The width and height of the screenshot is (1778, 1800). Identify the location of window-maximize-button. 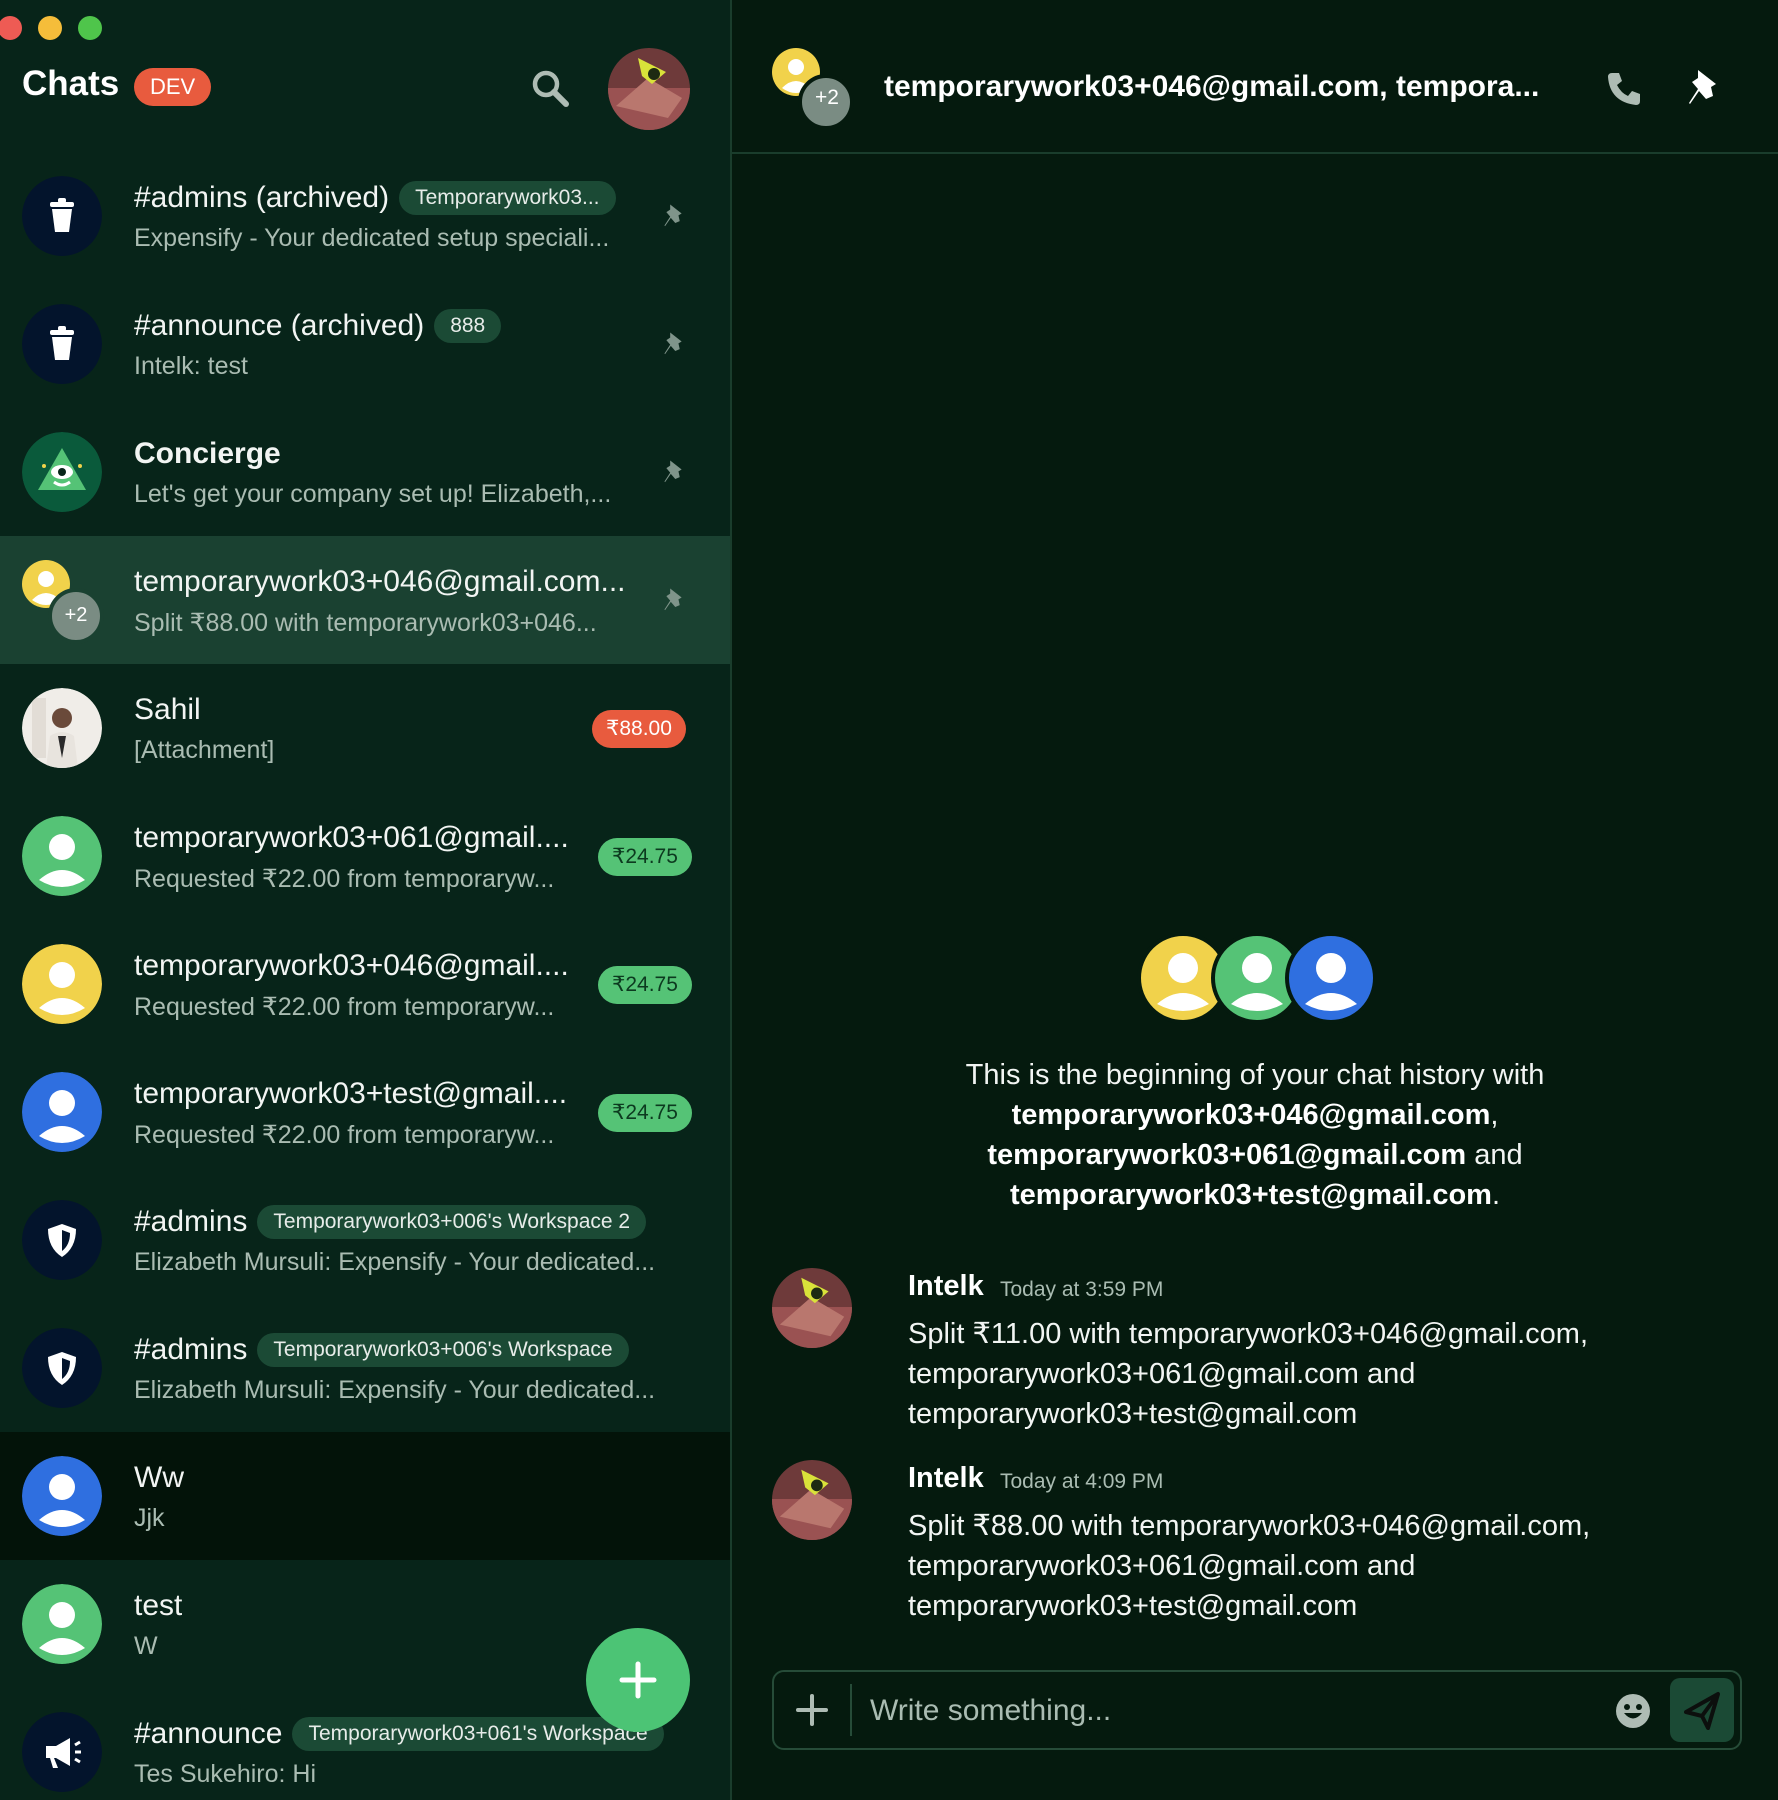
(90, 28).